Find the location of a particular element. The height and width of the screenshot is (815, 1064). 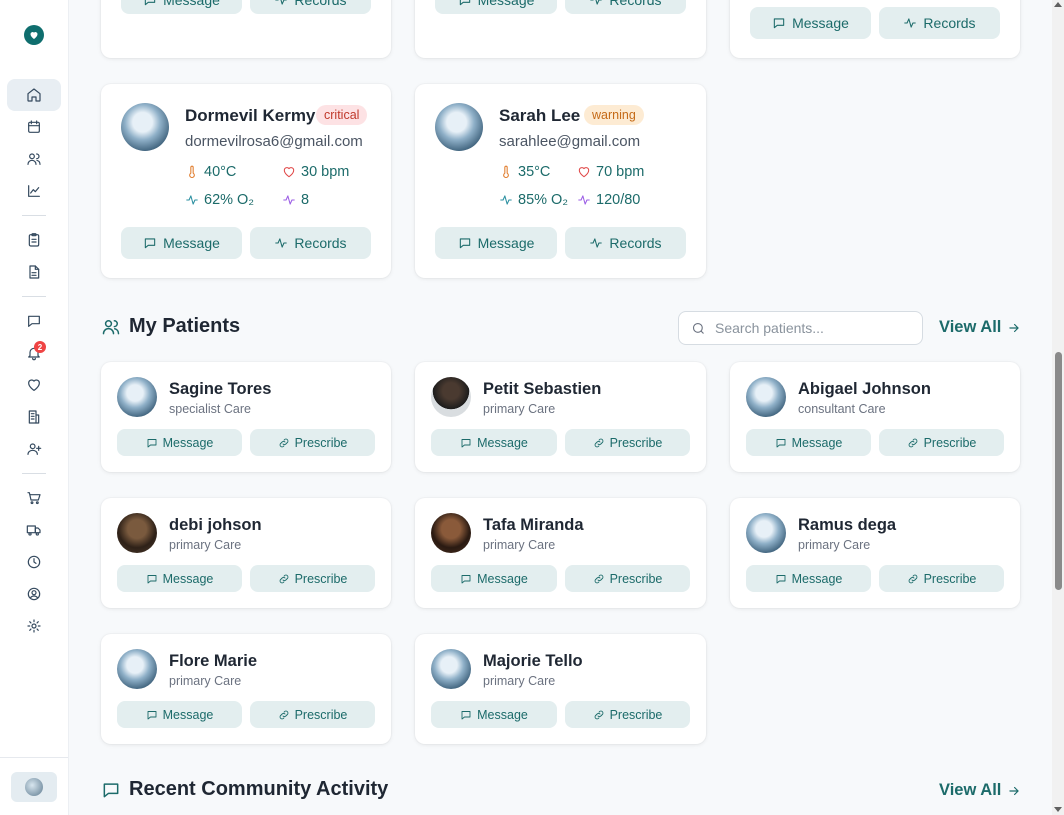

message-icon is located at coordinates (34, 321).